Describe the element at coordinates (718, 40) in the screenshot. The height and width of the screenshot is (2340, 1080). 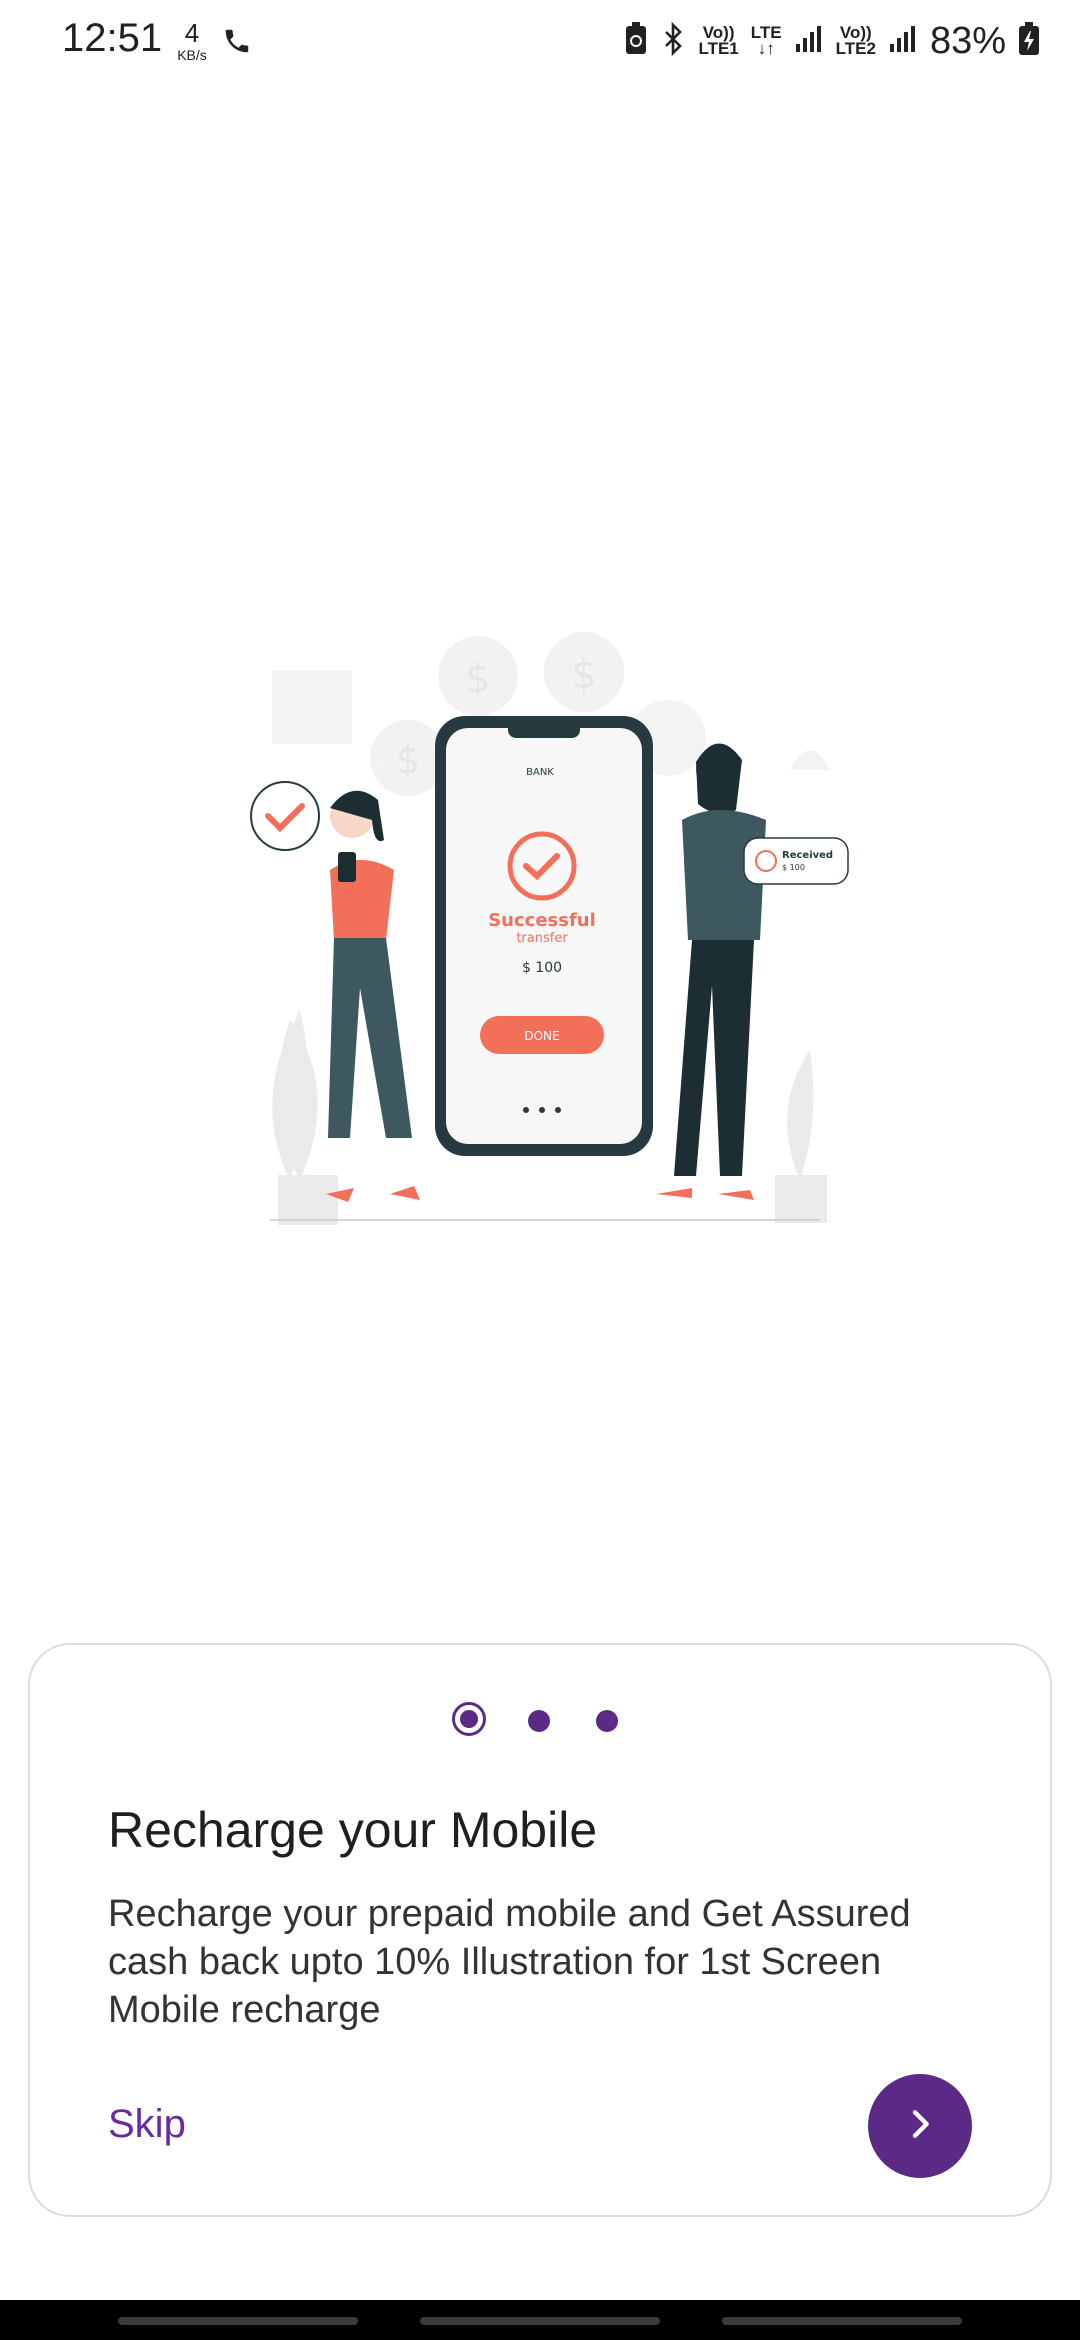
I see `sim1-volte-label: Vo)) LTE1` at that location.